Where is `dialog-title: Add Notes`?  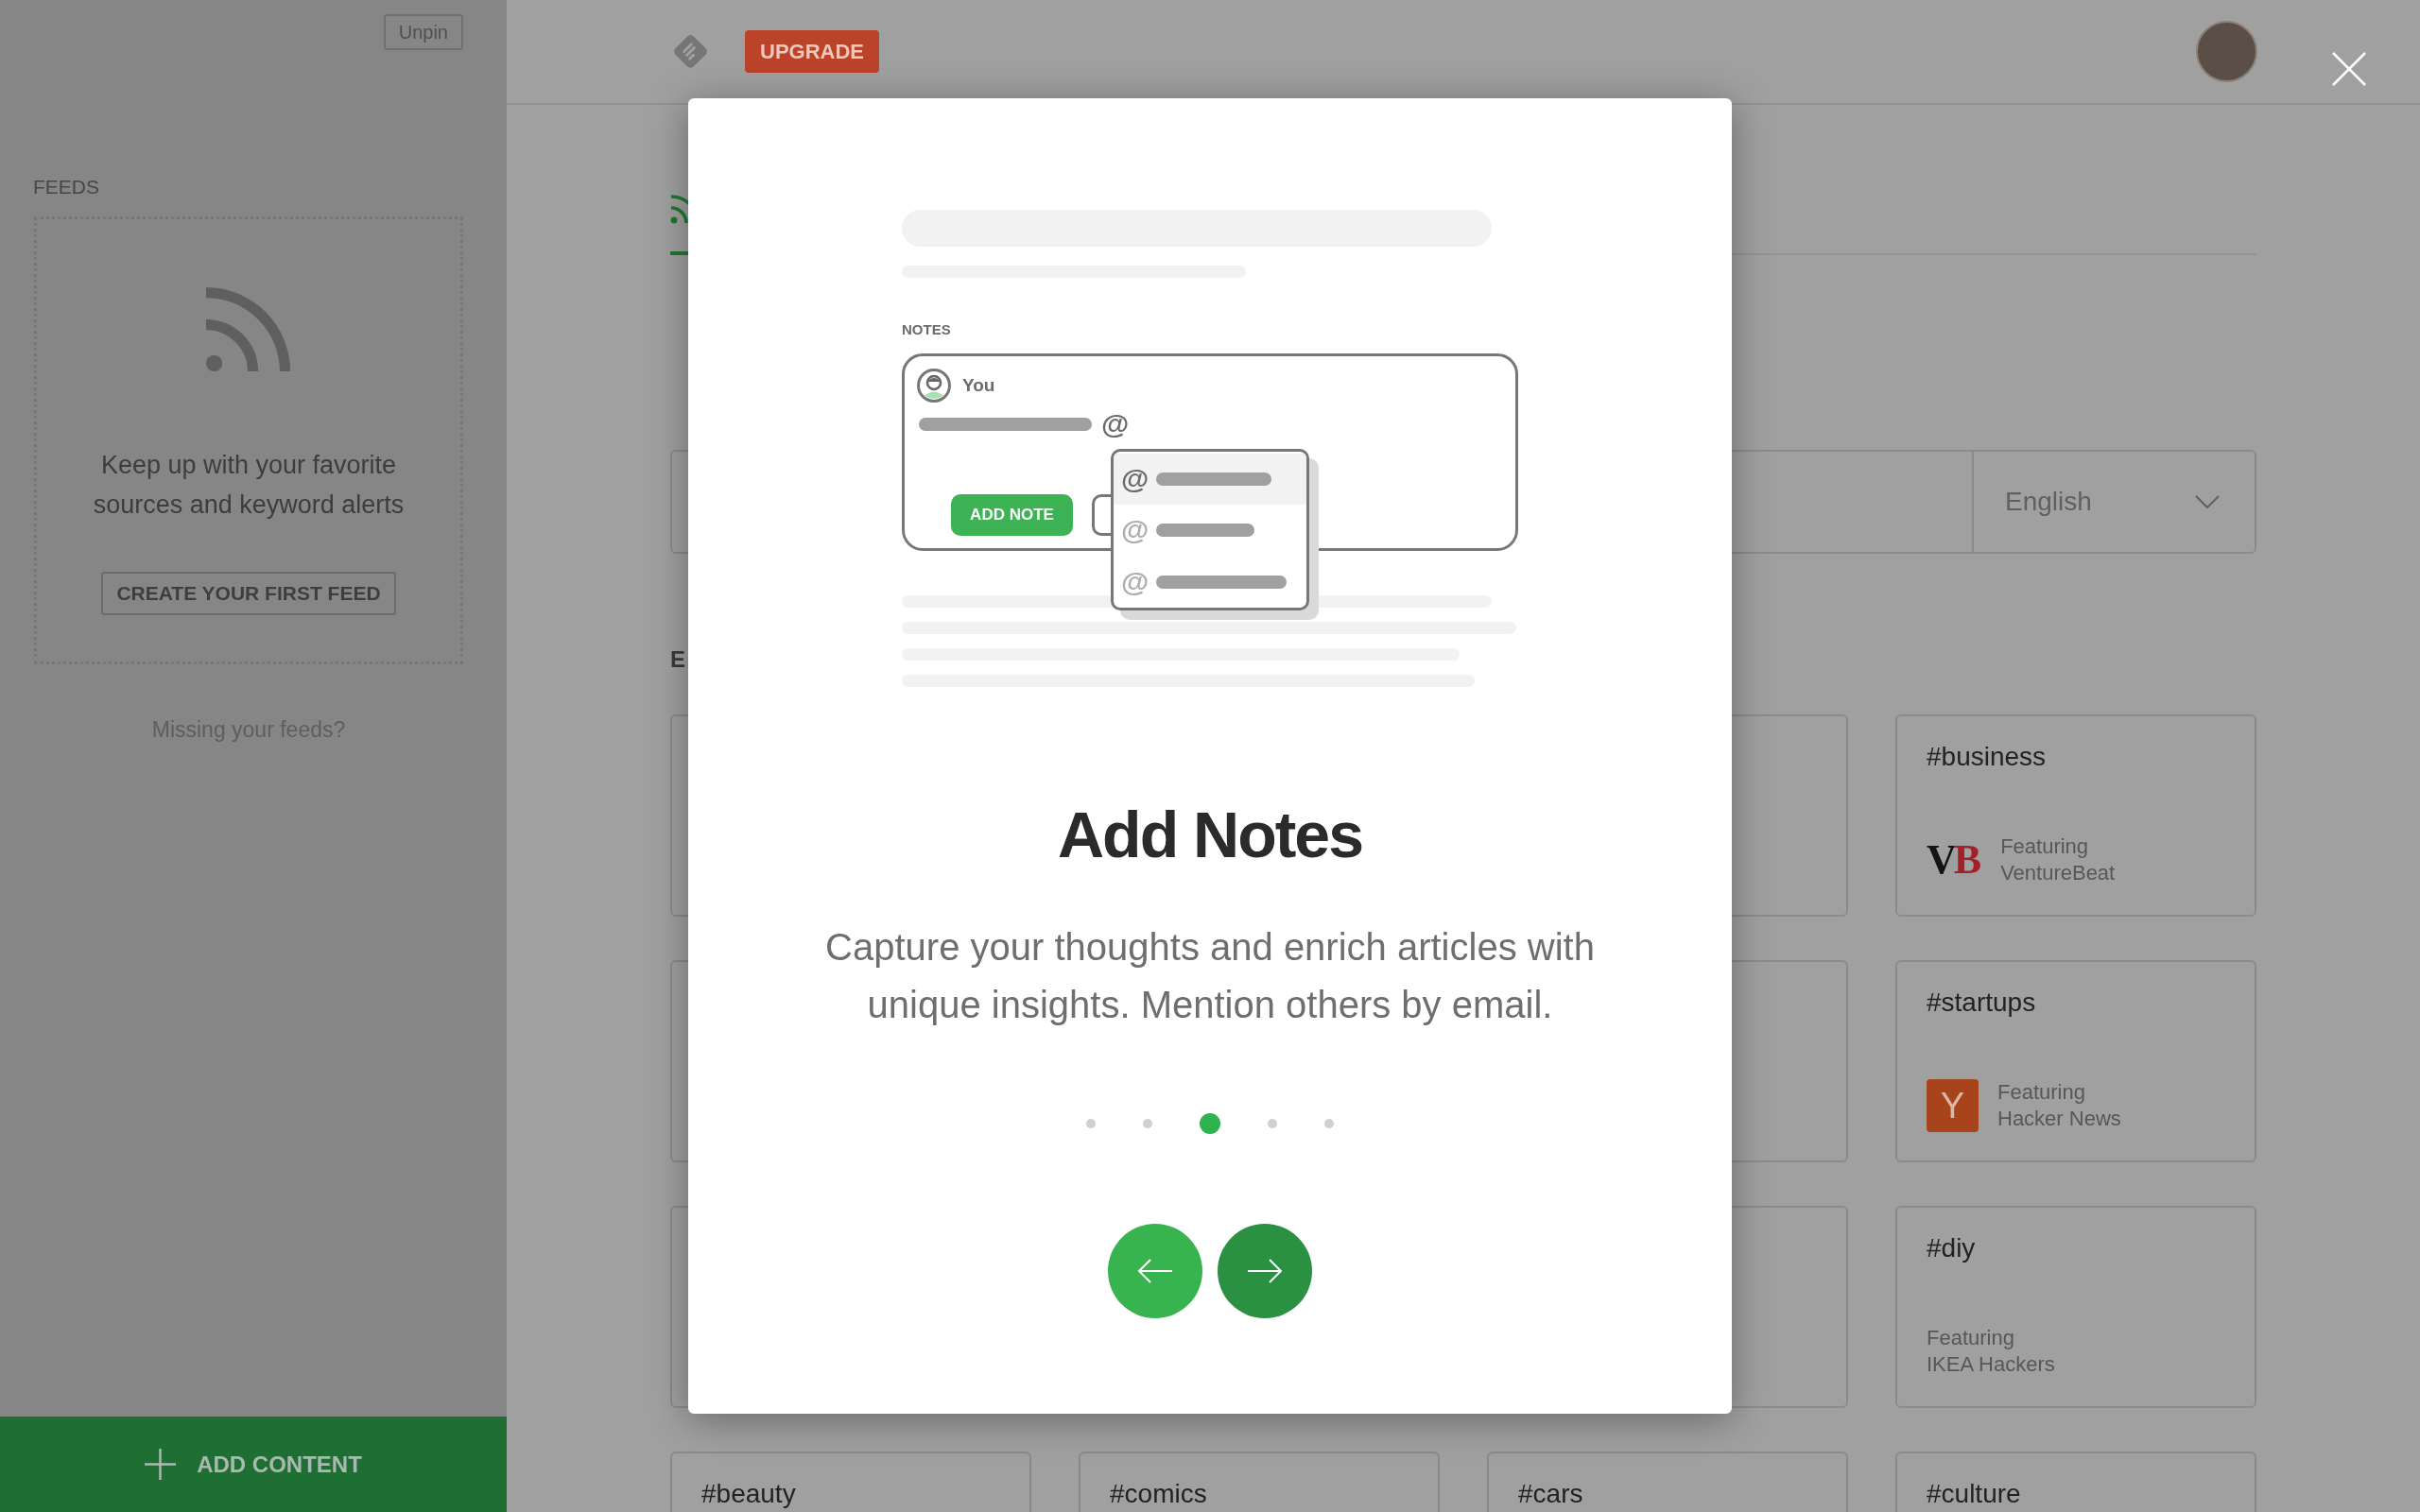 dialog-title: Add Notes is located at coordinates (1210, 835).